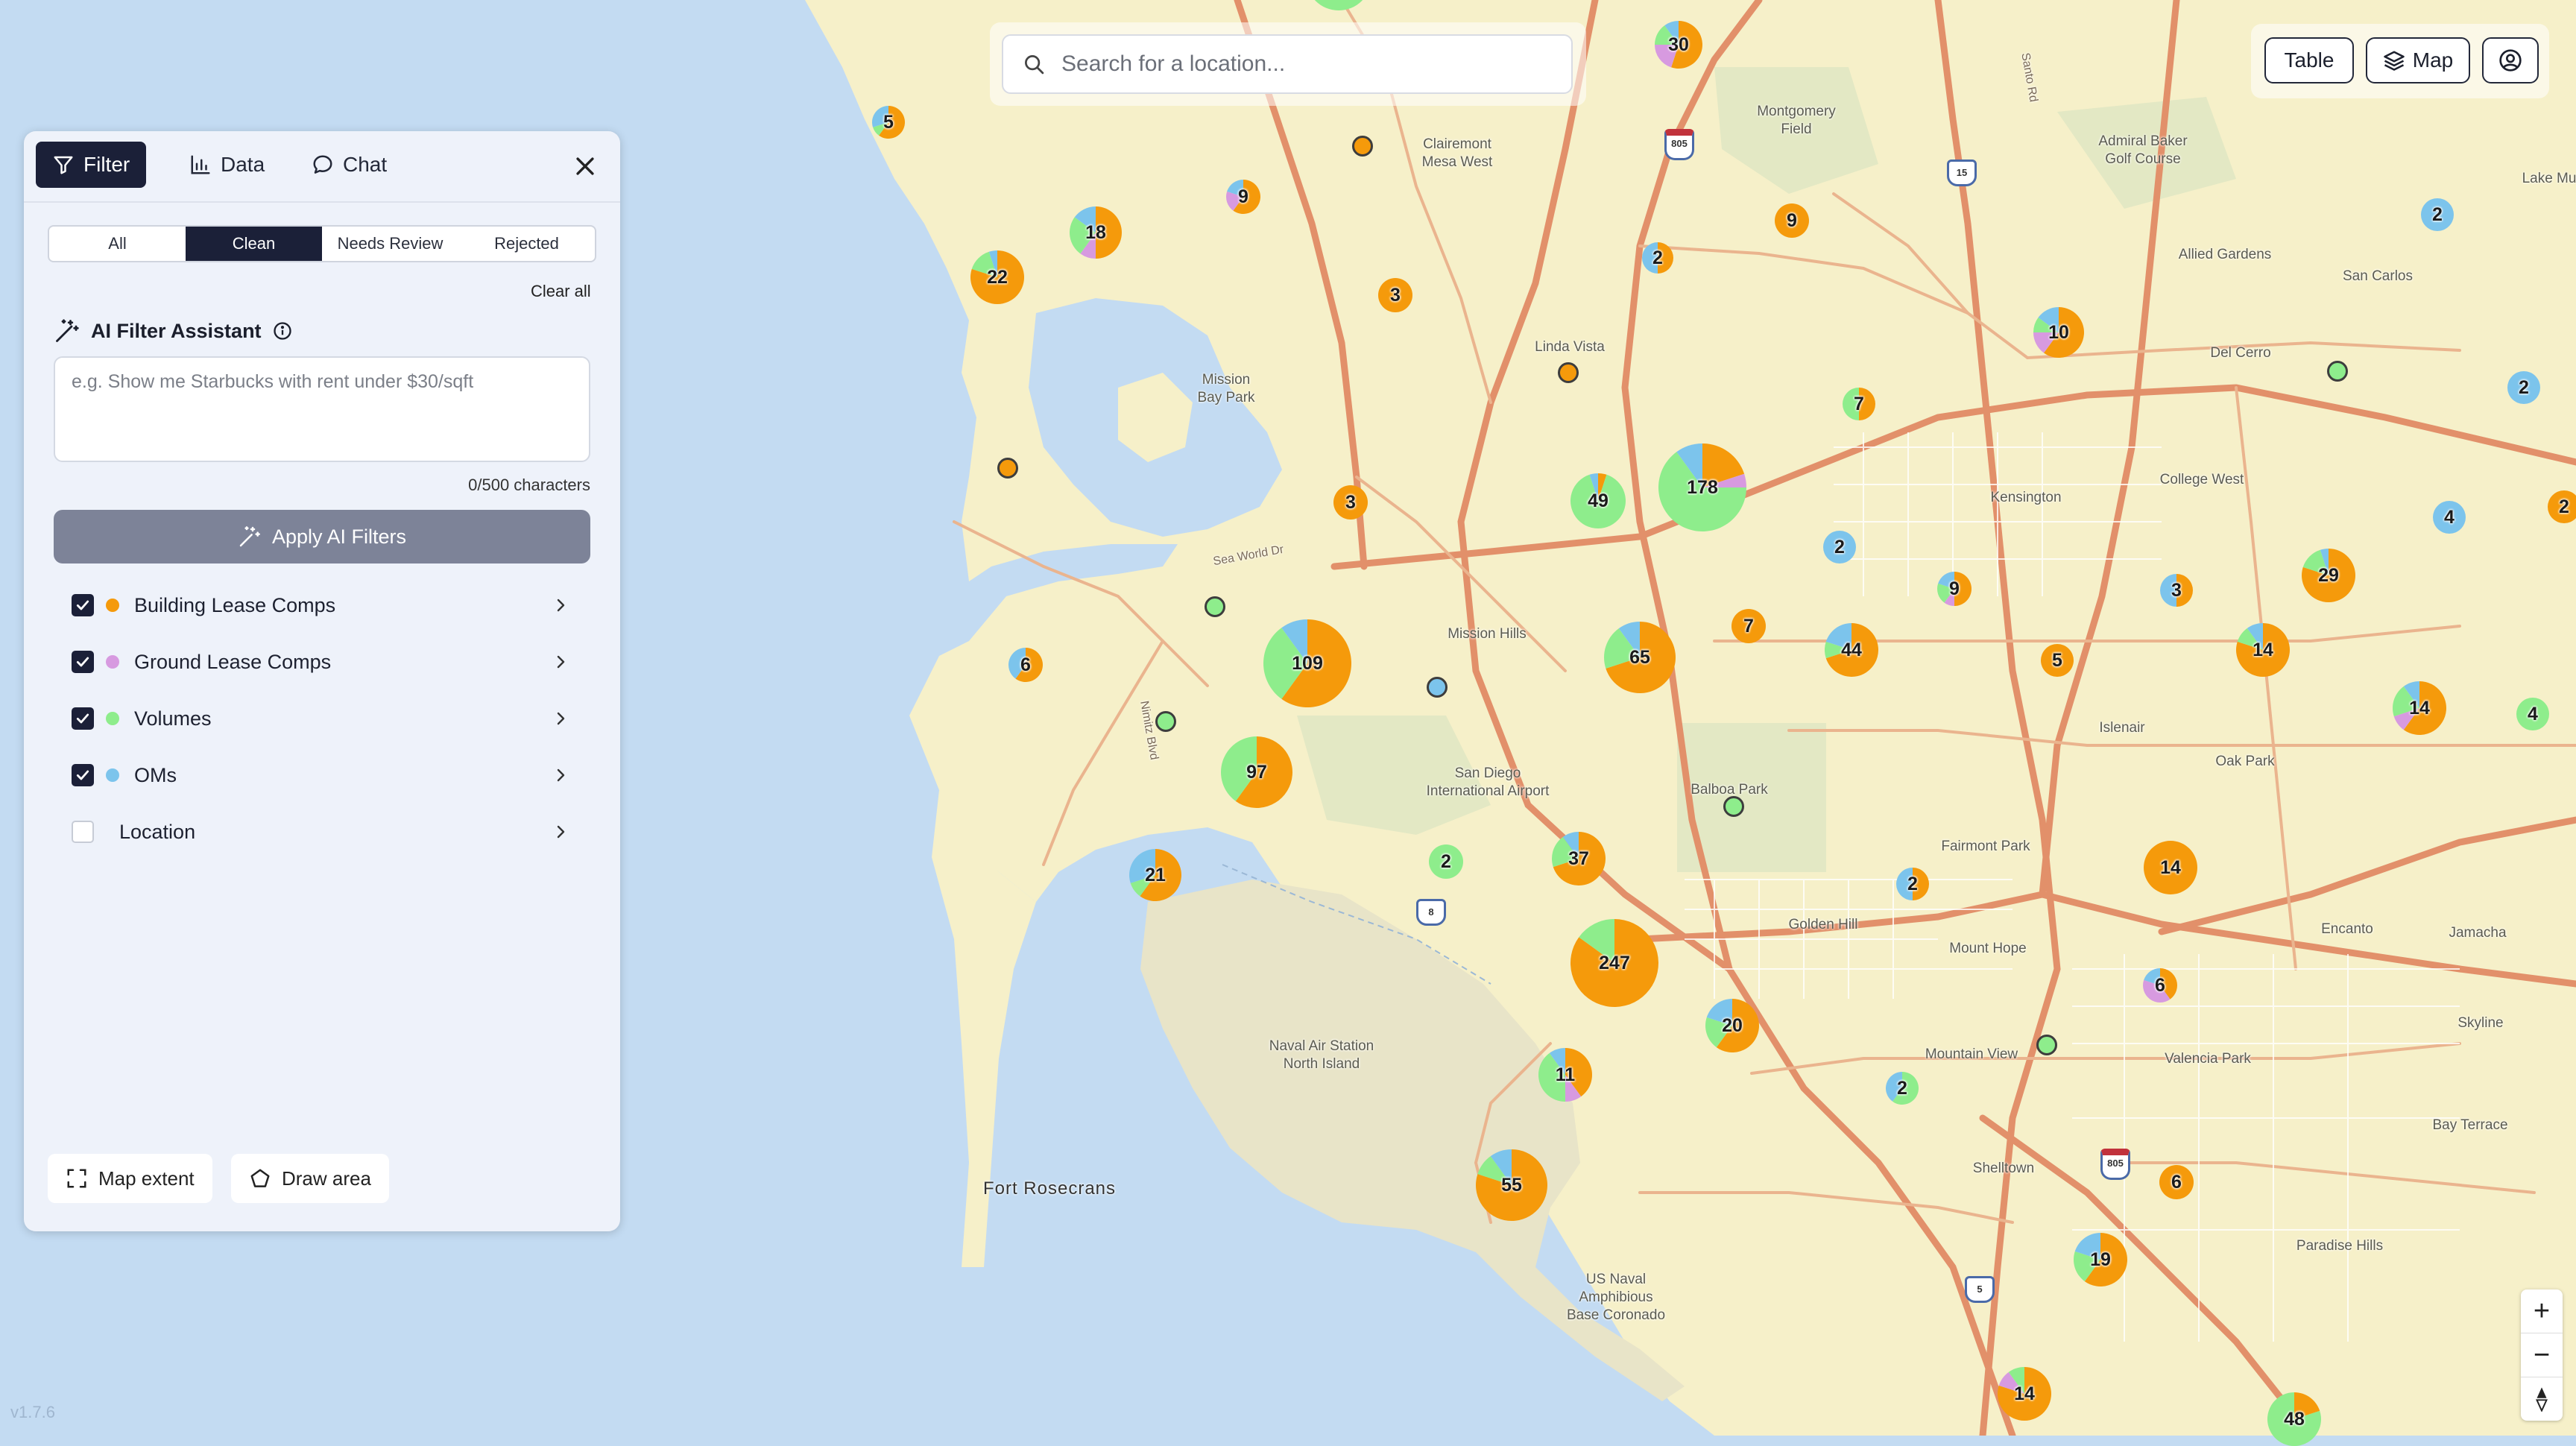 The height and width of the screenshot is (1446, 2576). I want to click on layer-row-location: Location, so click(322, 832).